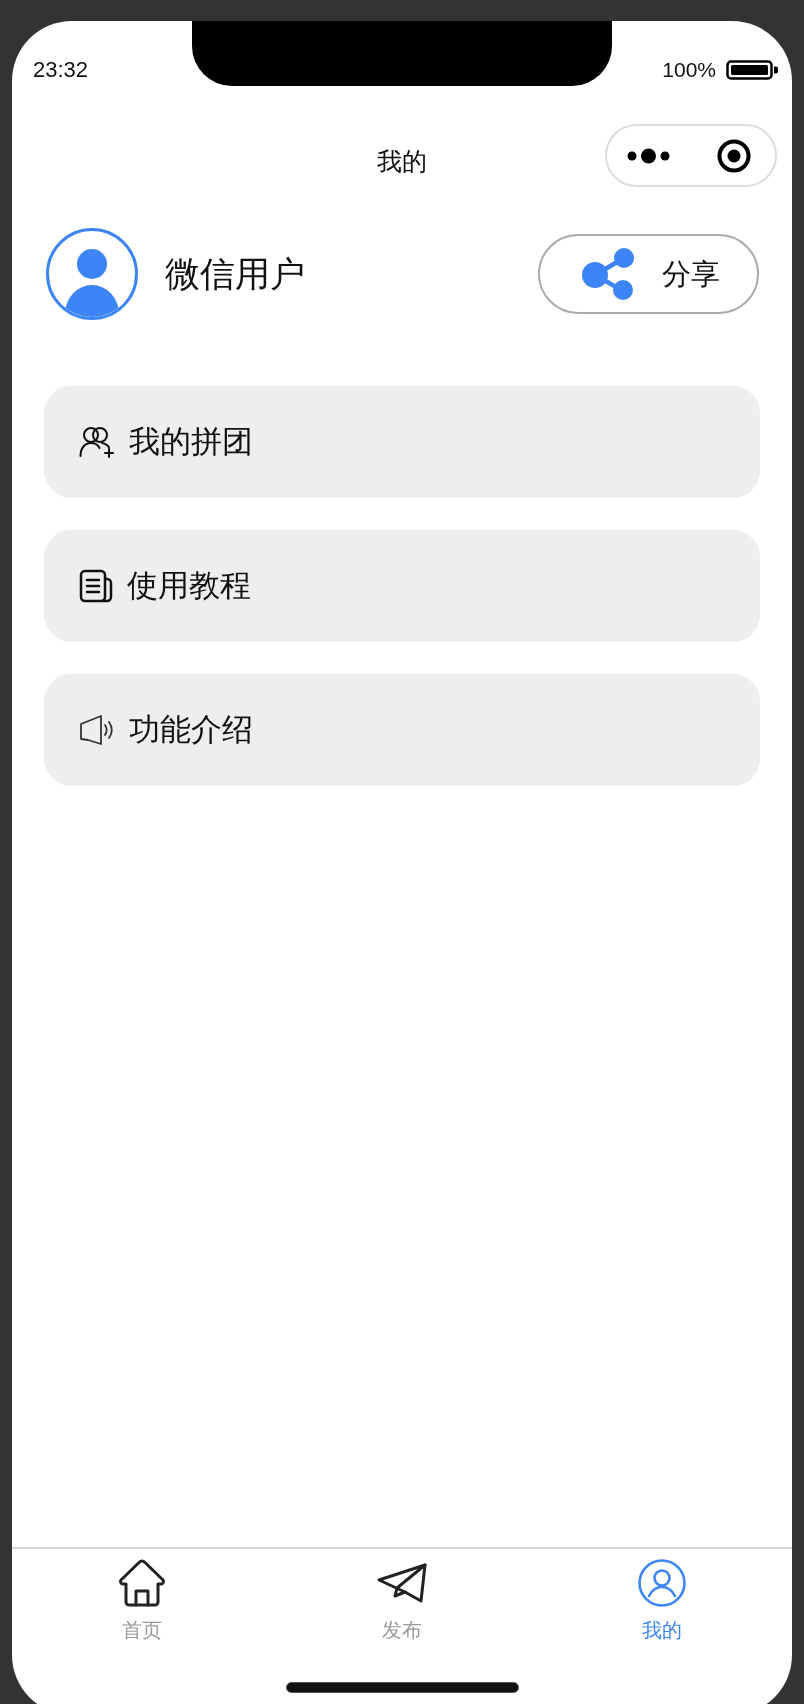 This screenshot has height=1704, width=804. What do you see at coordinates (648, 155) in the screenshot?
I see `more-icon` at bounding box center [648, 155].